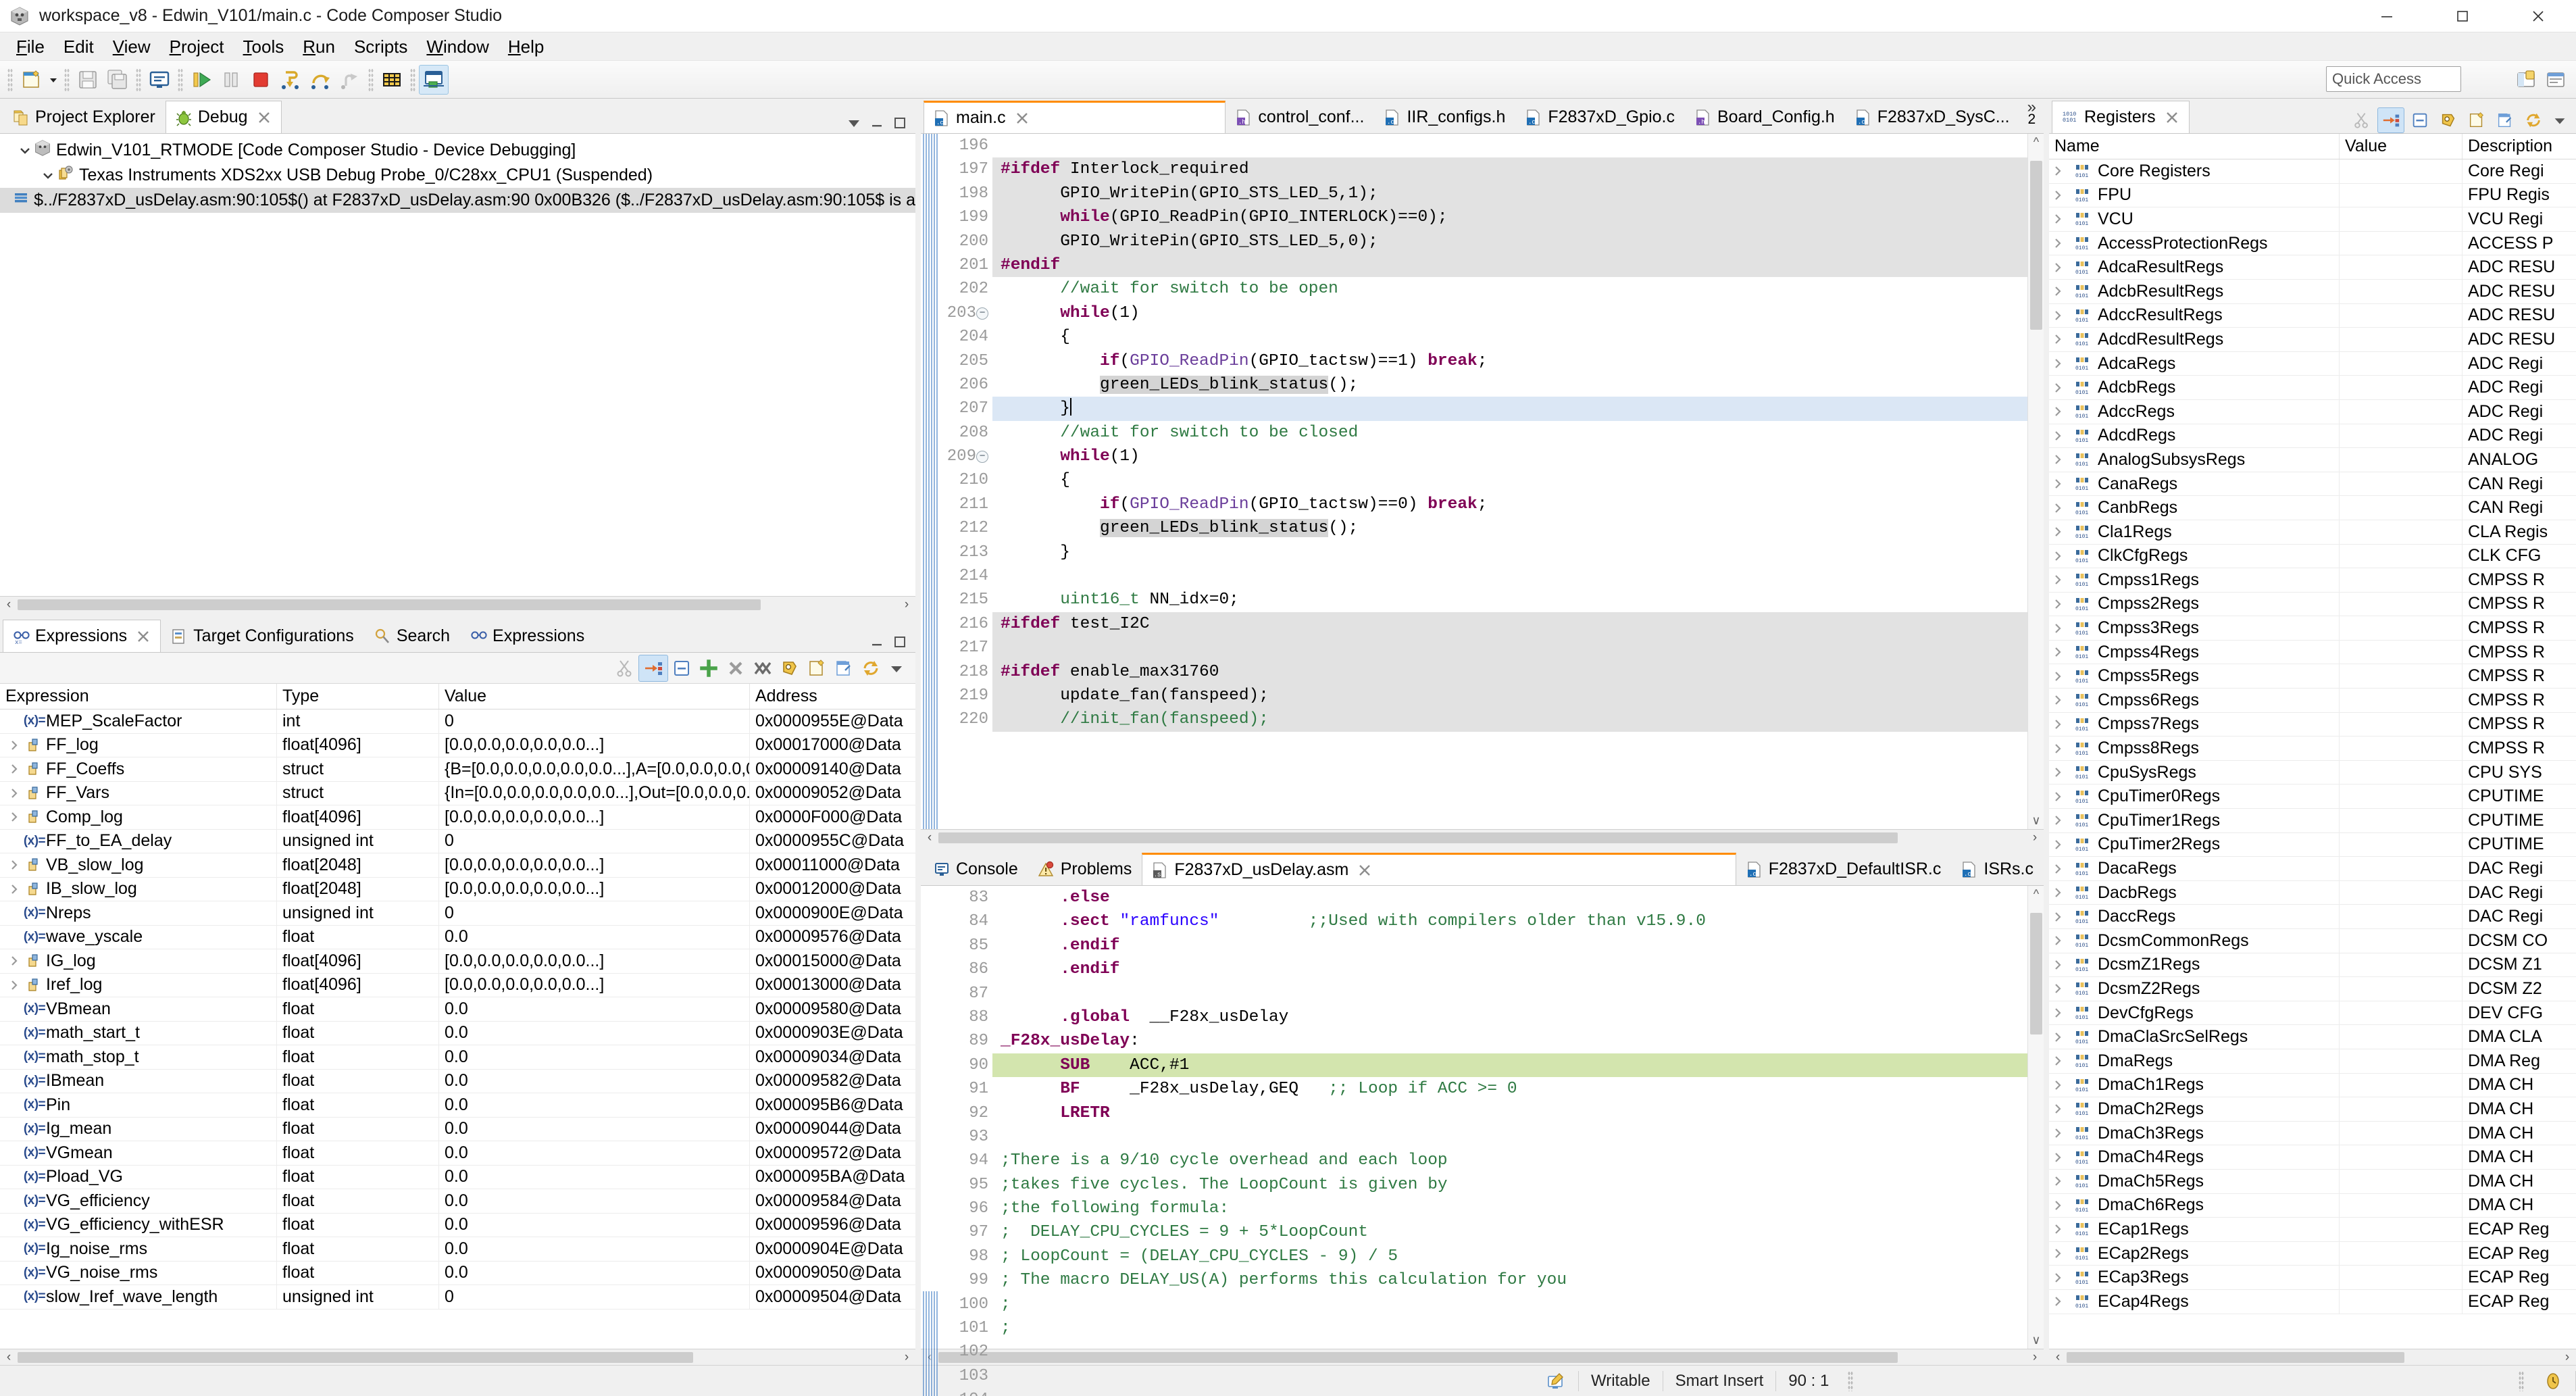 This screenshot has height=1396, width=2576. What do you see at coordinates (1509, 1232) in the screenshot?
I see `asm-code-line: ; DELAY_CPU_CYCLES = 9 + 5*LoopCount` at bounding box center [1509, 1232].